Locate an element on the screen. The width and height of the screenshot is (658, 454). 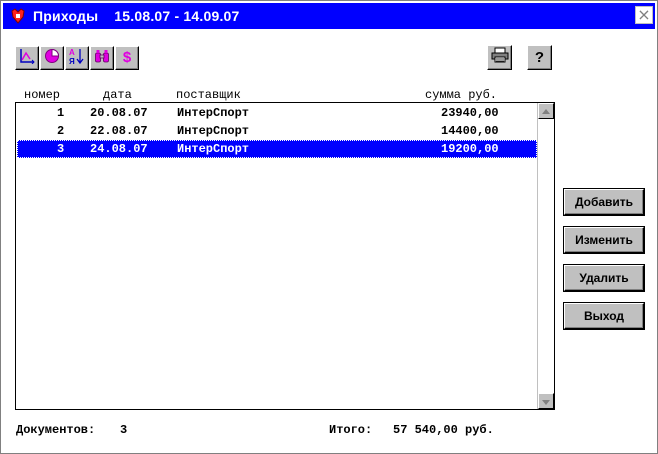
close-button: × is located at coordinates (644, 15).